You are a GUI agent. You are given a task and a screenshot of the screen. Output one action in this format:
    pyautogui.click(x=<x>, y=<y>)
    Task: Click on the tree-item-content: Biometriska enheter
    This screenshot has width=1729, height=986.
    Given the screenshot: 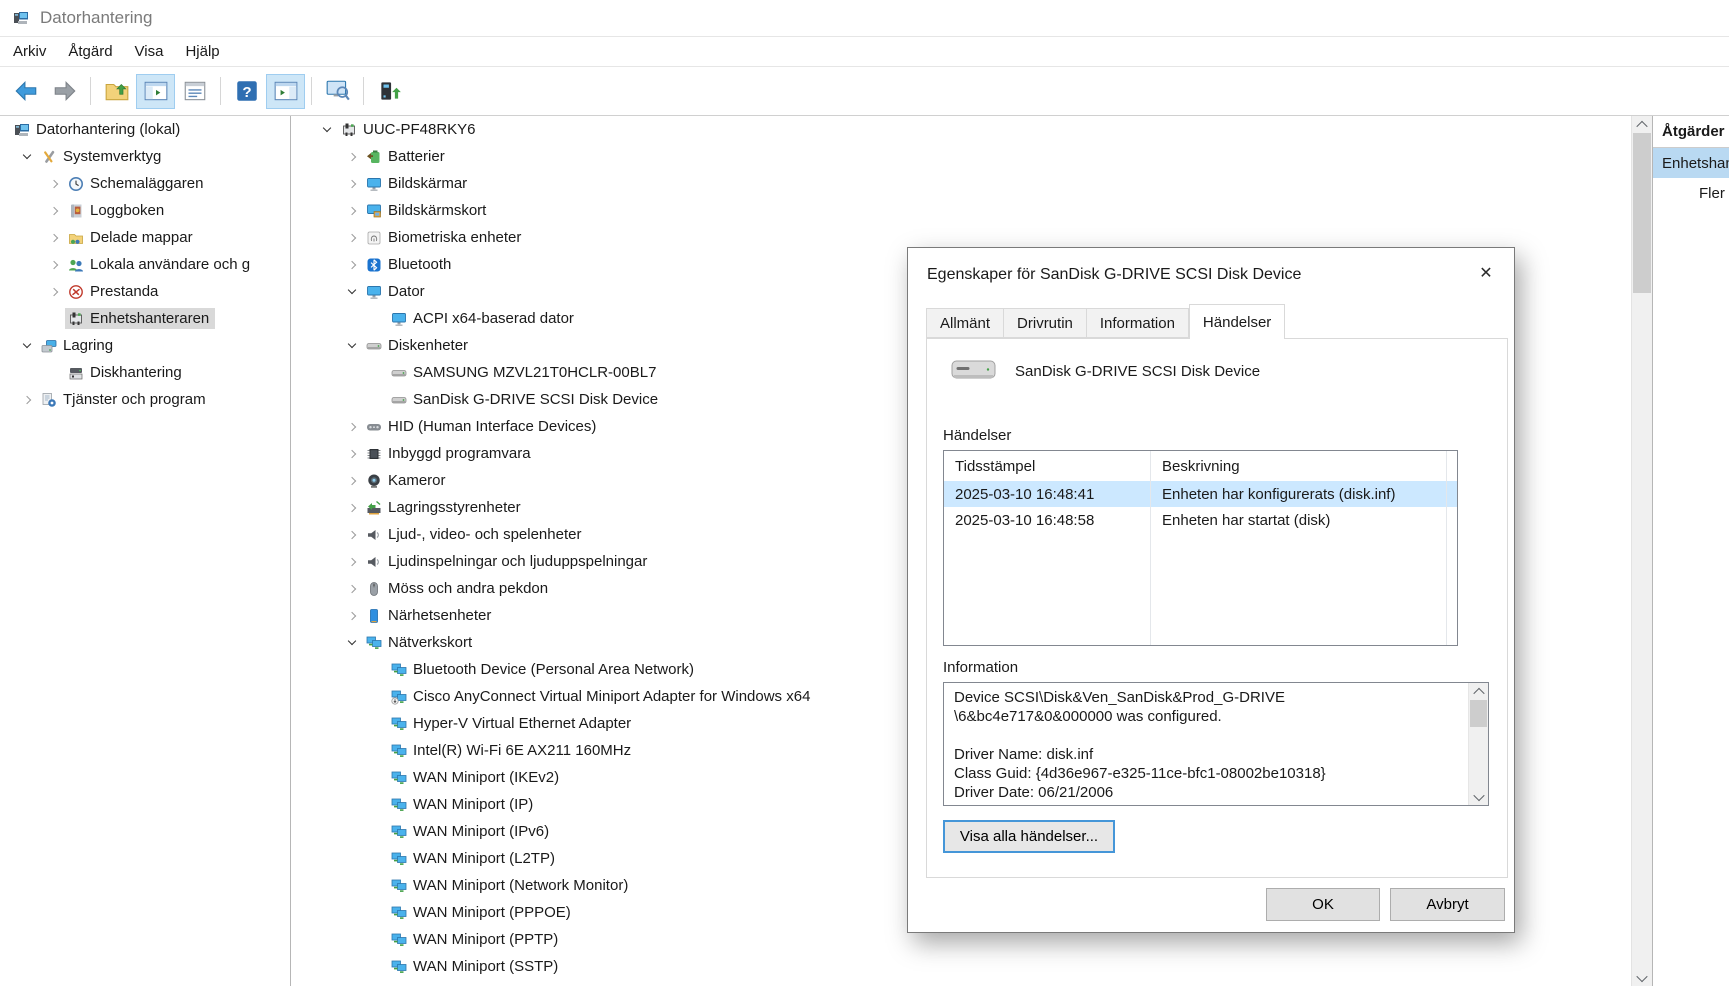 What is the action you would take?
    pyautogui.click(x=445, y=237)
    